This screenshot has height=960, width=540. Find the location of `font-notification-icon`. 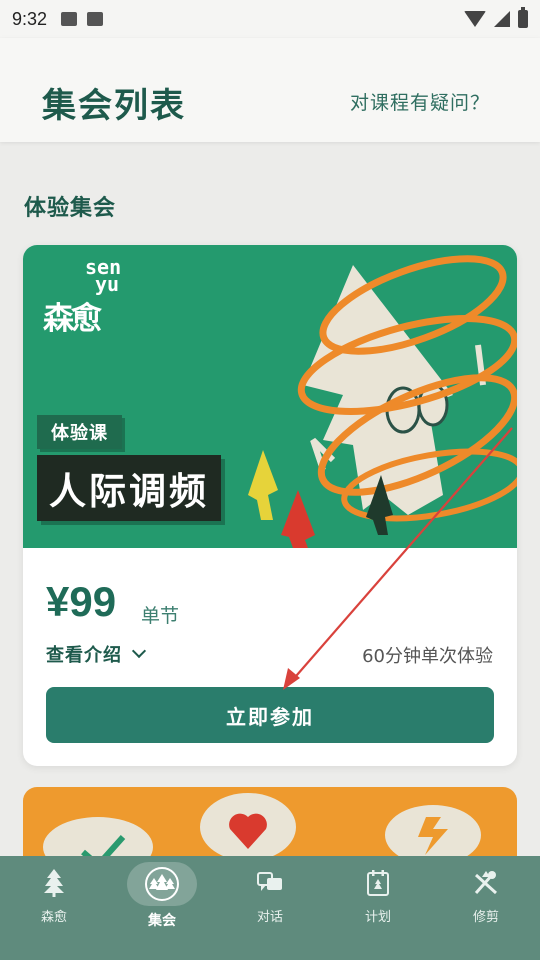

font-notification-icon is located at coordinates (95, 19).